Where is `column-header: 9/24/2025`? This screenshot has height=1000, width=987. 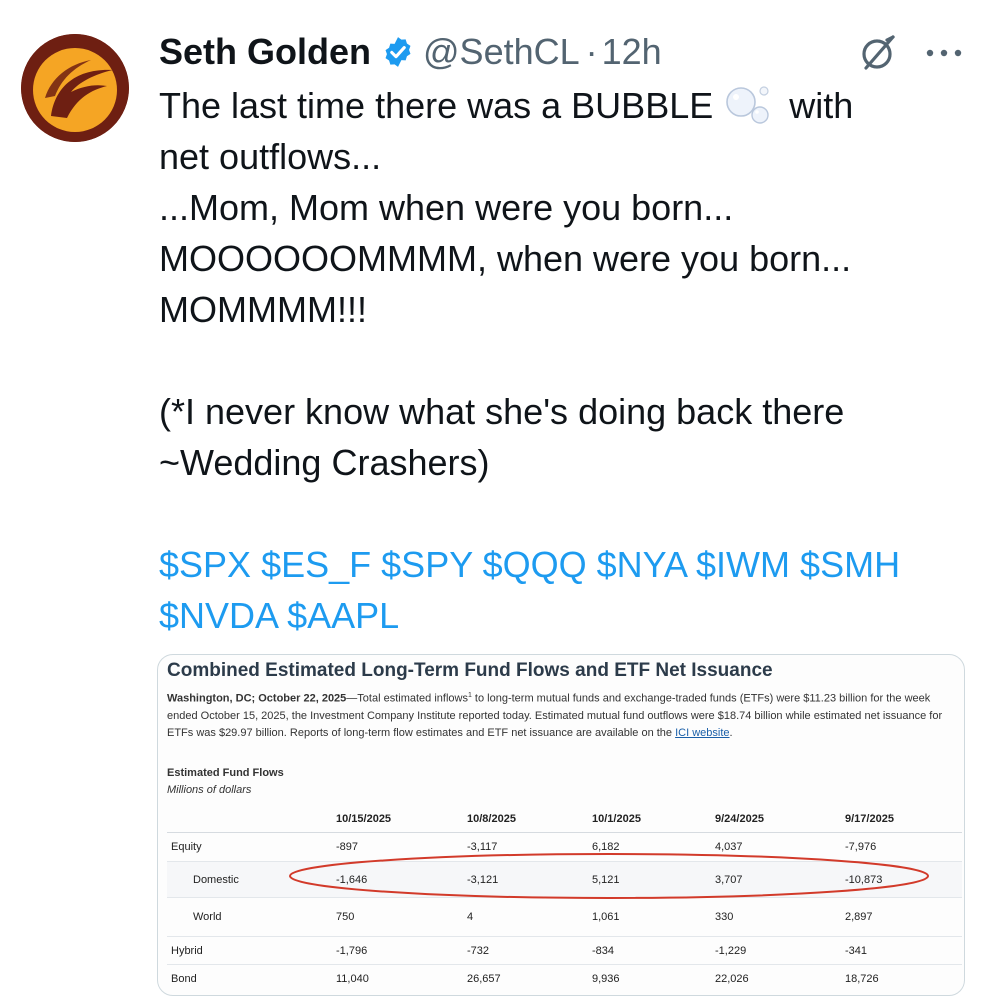 column-header: 9/24/2025 is located at coordinates (739, 818).